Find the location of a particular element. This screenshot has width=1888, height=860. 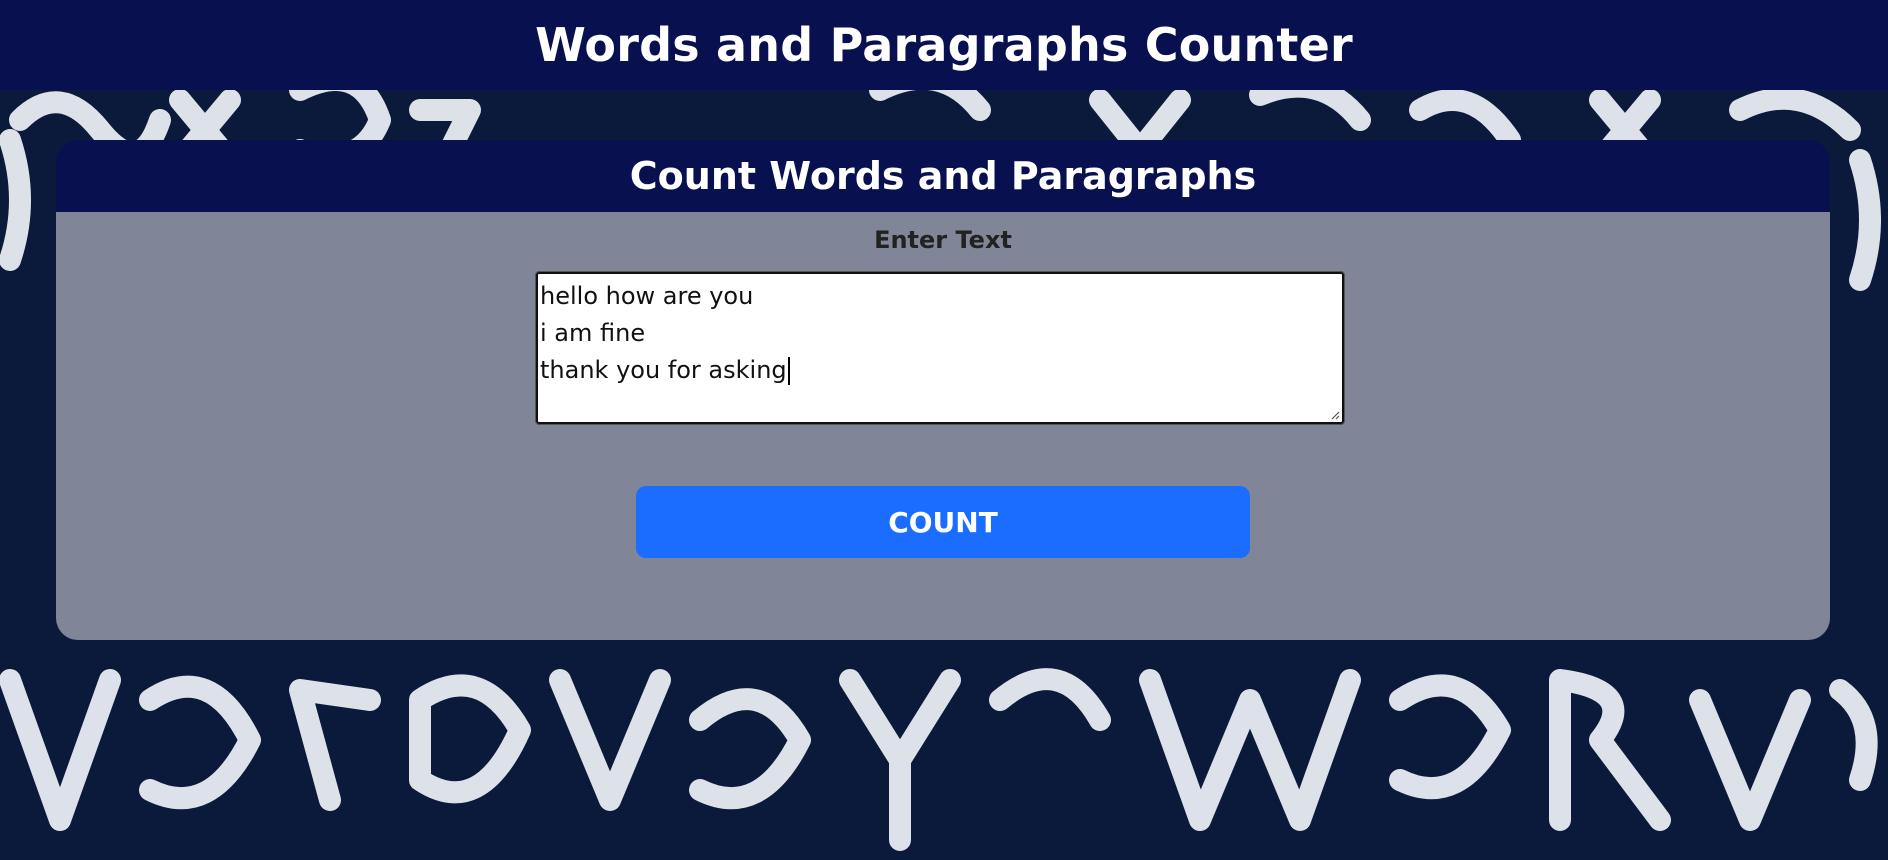

resize-handle-icon is located at coordinates (1335, 415).